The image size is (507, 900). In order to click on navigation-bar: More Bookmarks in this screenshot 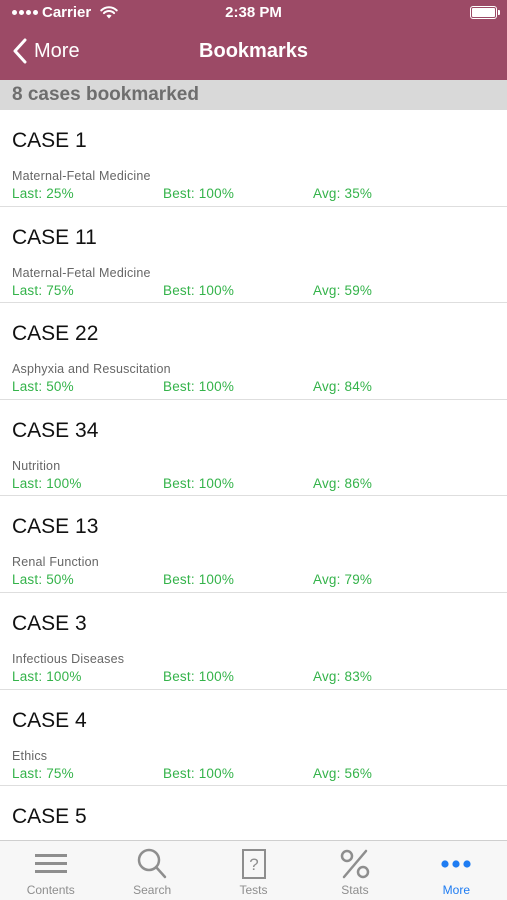, I will do `click(253, 53)`.